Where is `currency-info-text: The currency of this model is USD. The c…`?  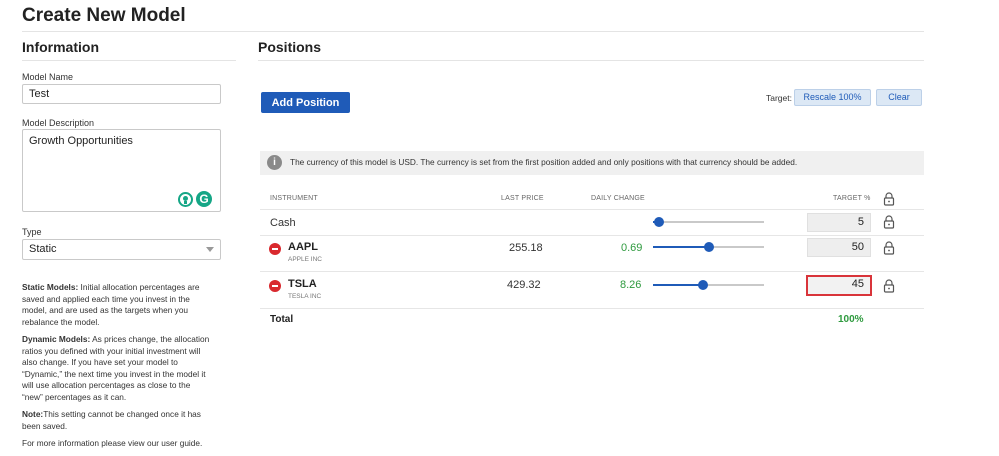 currency-info-text: The currency of this model is USD. The c… is located at coordinates (544, 162).